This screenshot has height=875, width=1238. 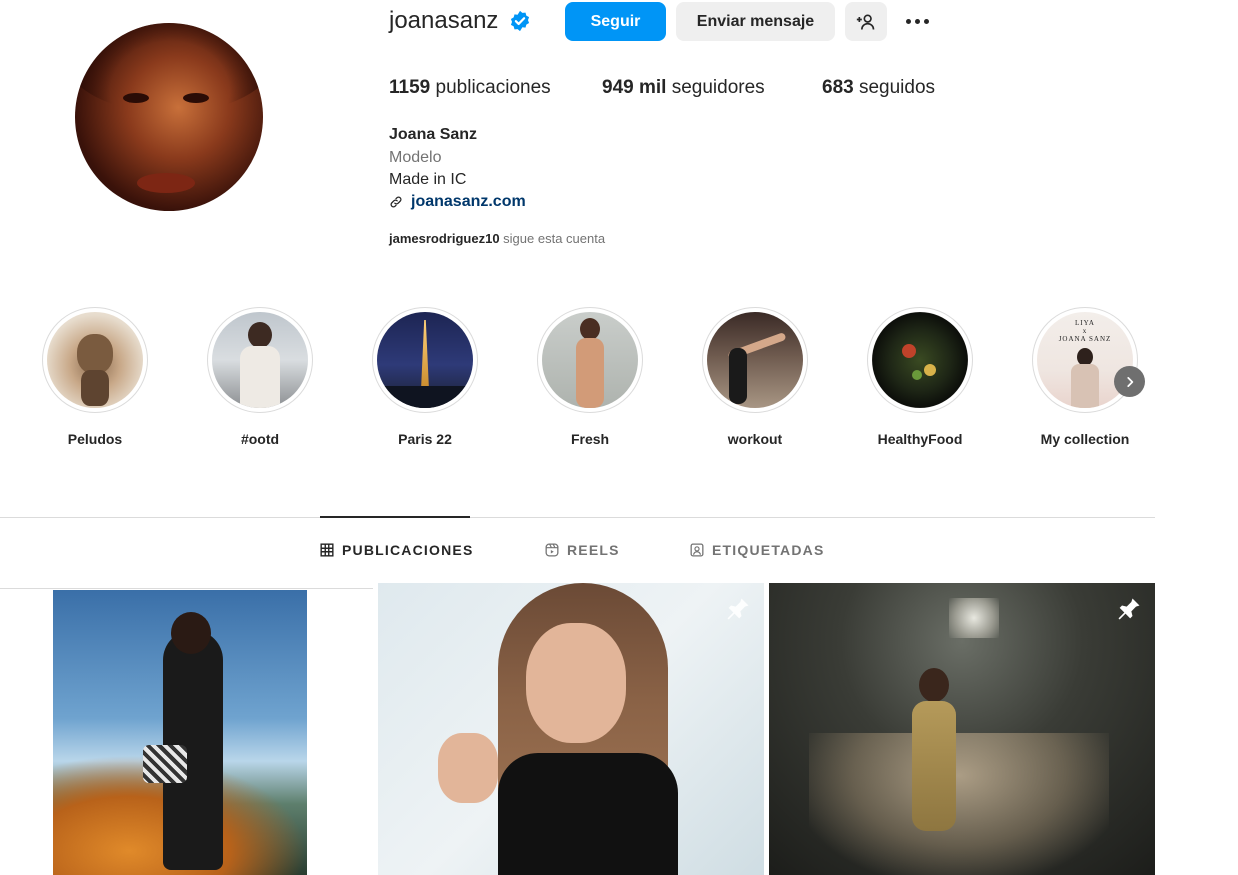 I want to click on profile-link-text: joanasanz.com, so click(x=468, y=202).